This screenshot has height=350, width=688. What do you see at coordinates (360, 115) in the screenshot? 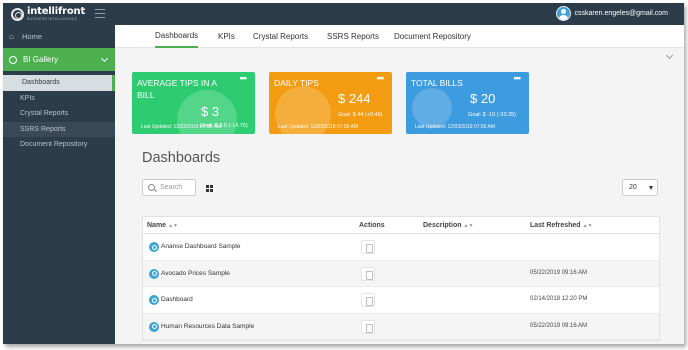
I see `kpi-goal: Goal: $ 44 (+0.46)` at bounding box center [360, 115].